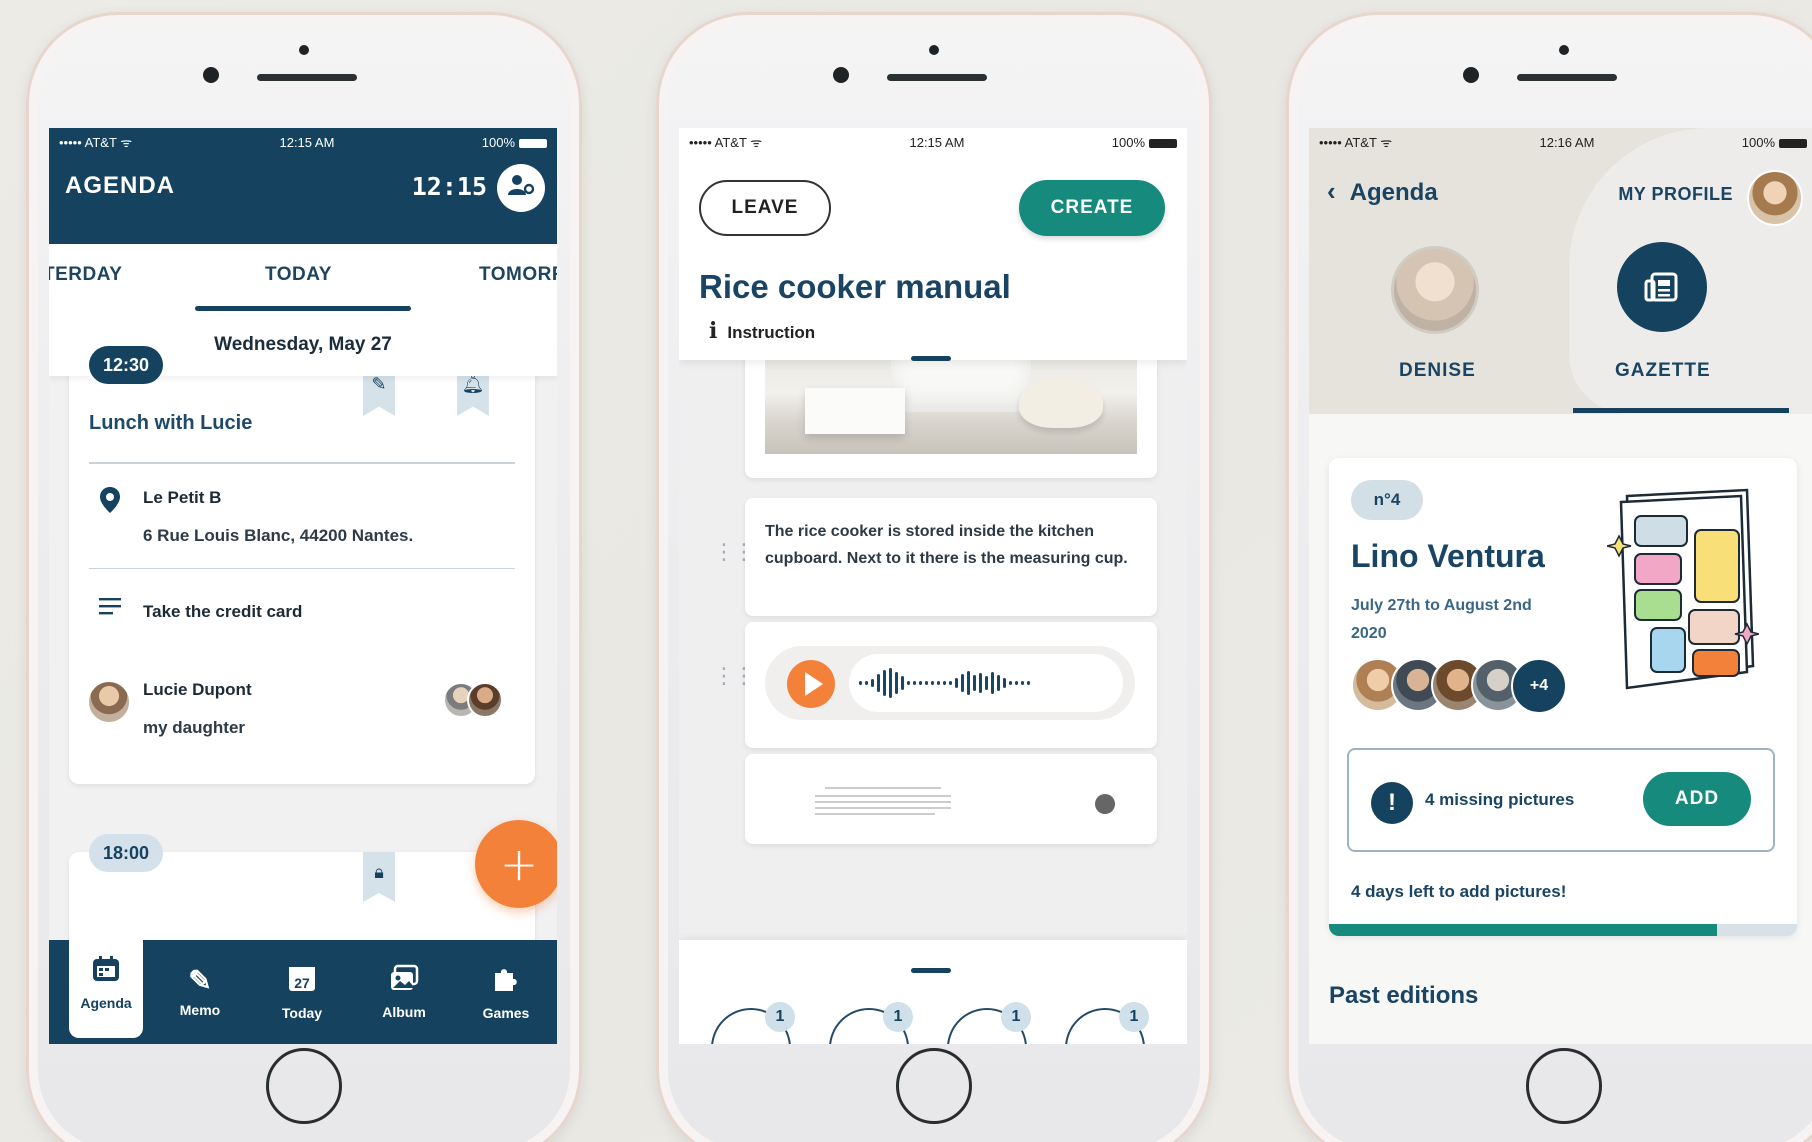  Describe the element at coordinates (931, 358) in the screenshot. I see `header-indicator` at that location.